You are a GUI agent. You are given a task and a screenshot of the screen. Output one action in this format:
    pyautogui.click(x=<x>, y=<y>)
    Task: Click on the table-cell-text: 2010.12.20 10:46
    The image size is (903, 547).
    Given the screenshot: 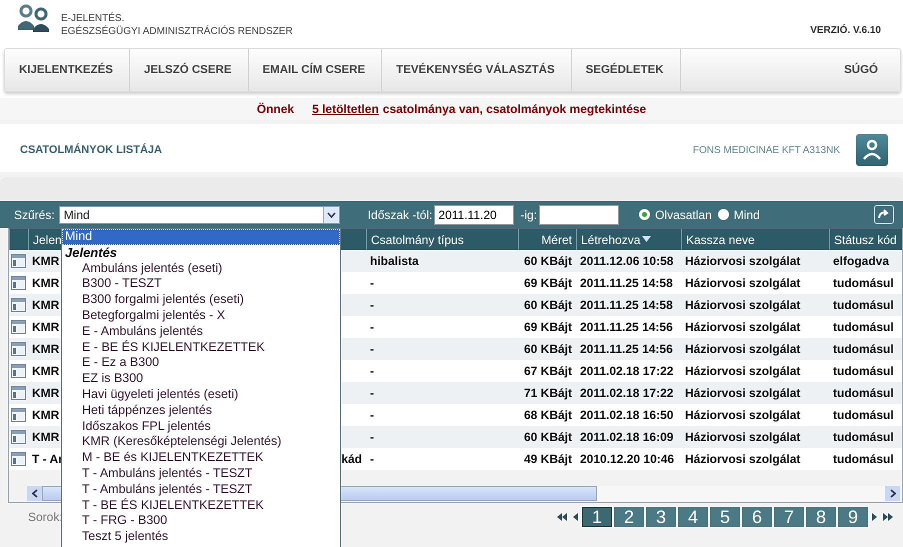 What is the action you would take?
    pyautogui.click(x=627, y=459)
    